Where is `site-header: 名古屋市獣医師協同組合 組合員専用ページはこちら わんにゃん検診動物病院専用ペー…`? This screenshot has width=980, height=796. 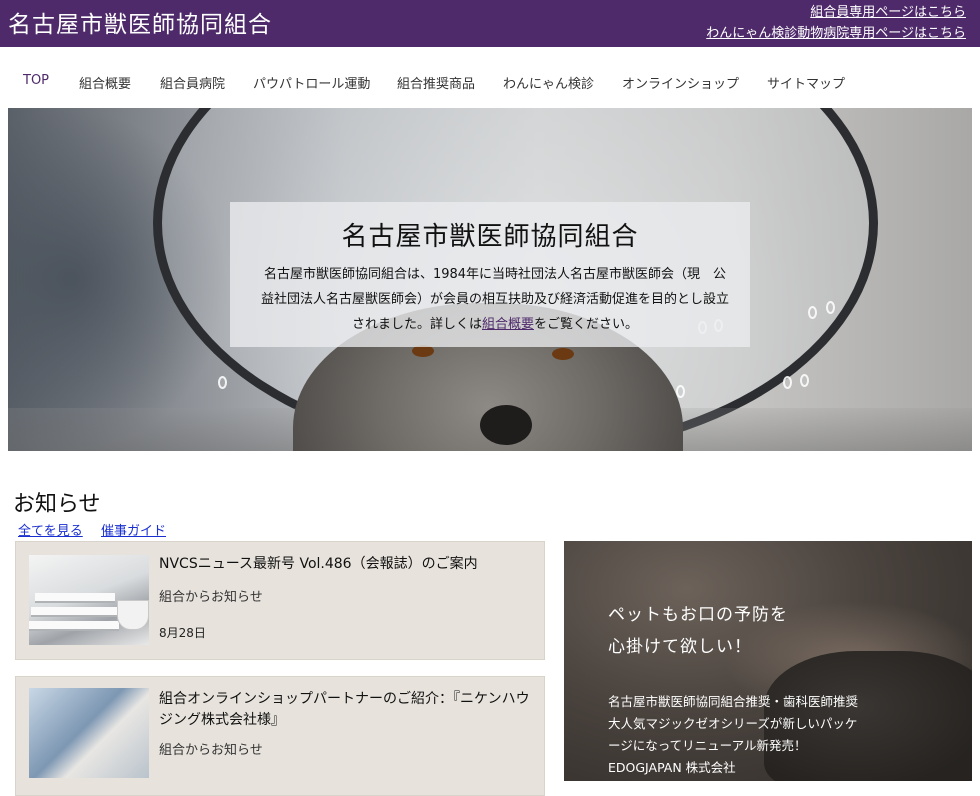
site-header: 名古屋市獣医師協同組合 組合員専用ページはこちら わんにゃん検診動物病院専用ペー… is located at coordinates (490, 23).